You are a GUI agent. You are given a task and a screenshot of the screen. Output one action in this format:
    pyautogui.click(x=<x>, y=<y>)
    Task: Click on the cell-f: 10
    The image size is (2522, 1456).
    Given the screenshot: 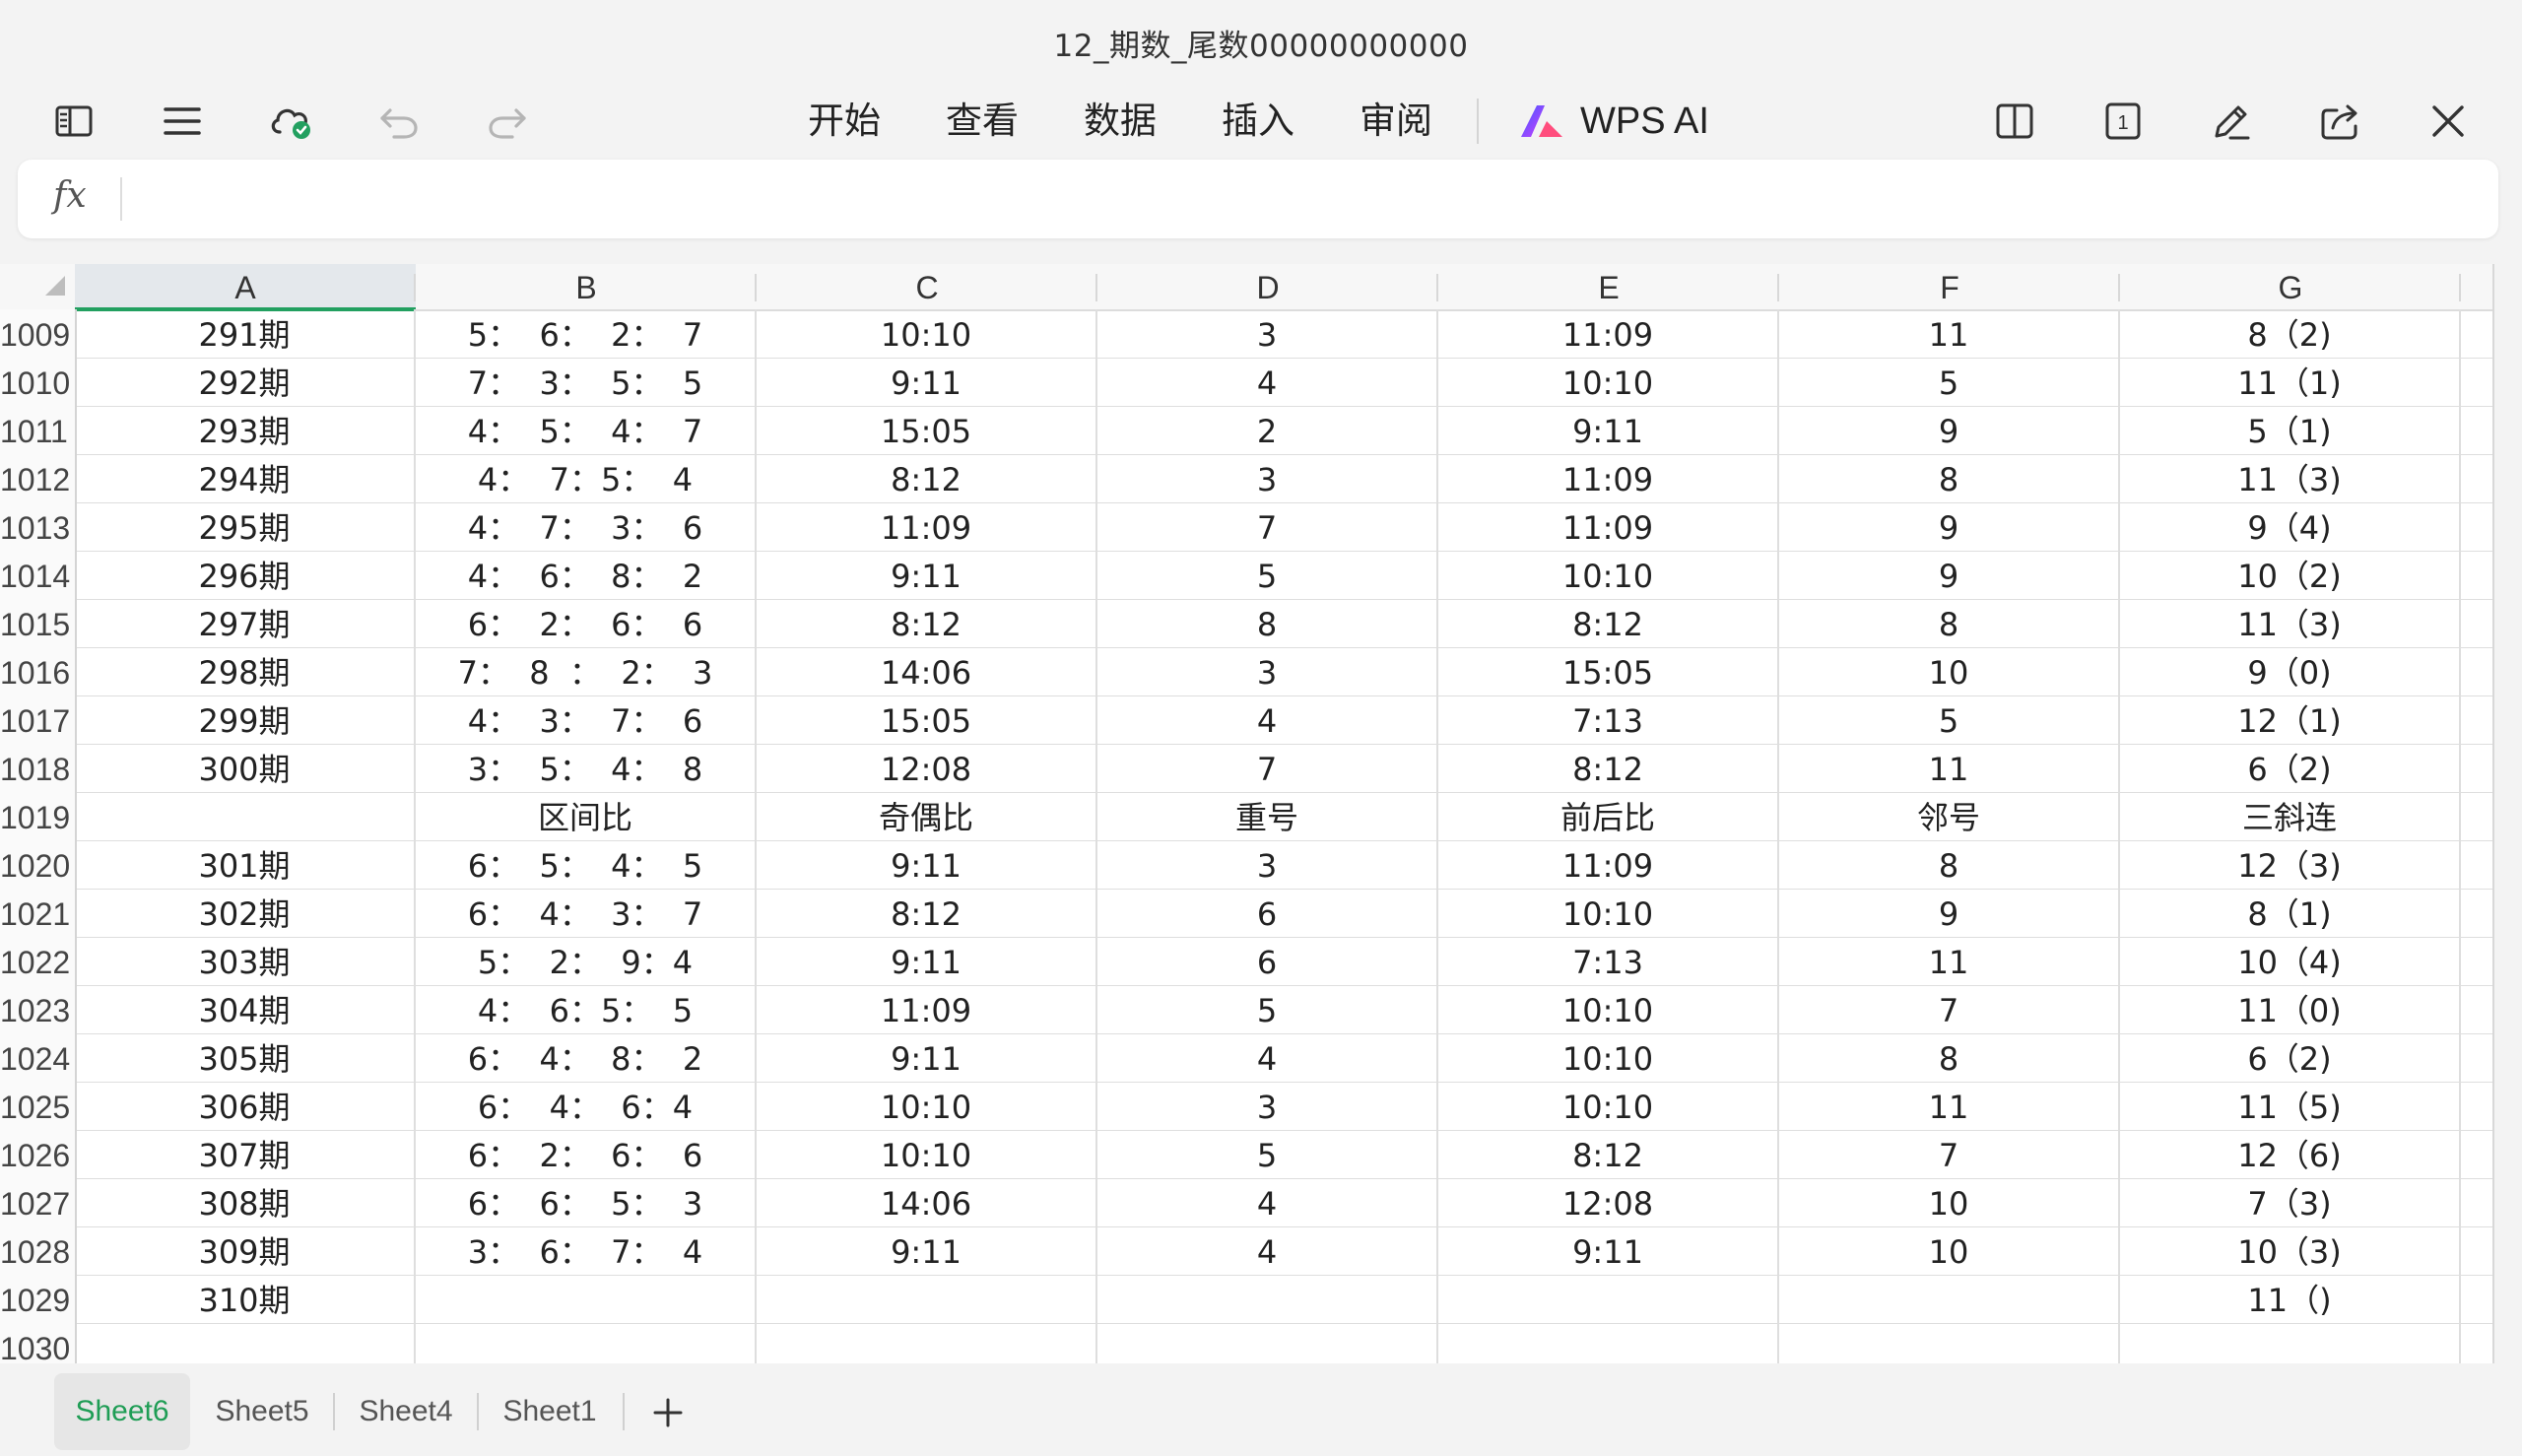 What is the action you would take?
    pyautogui.click(x=1949, y=1202)
    